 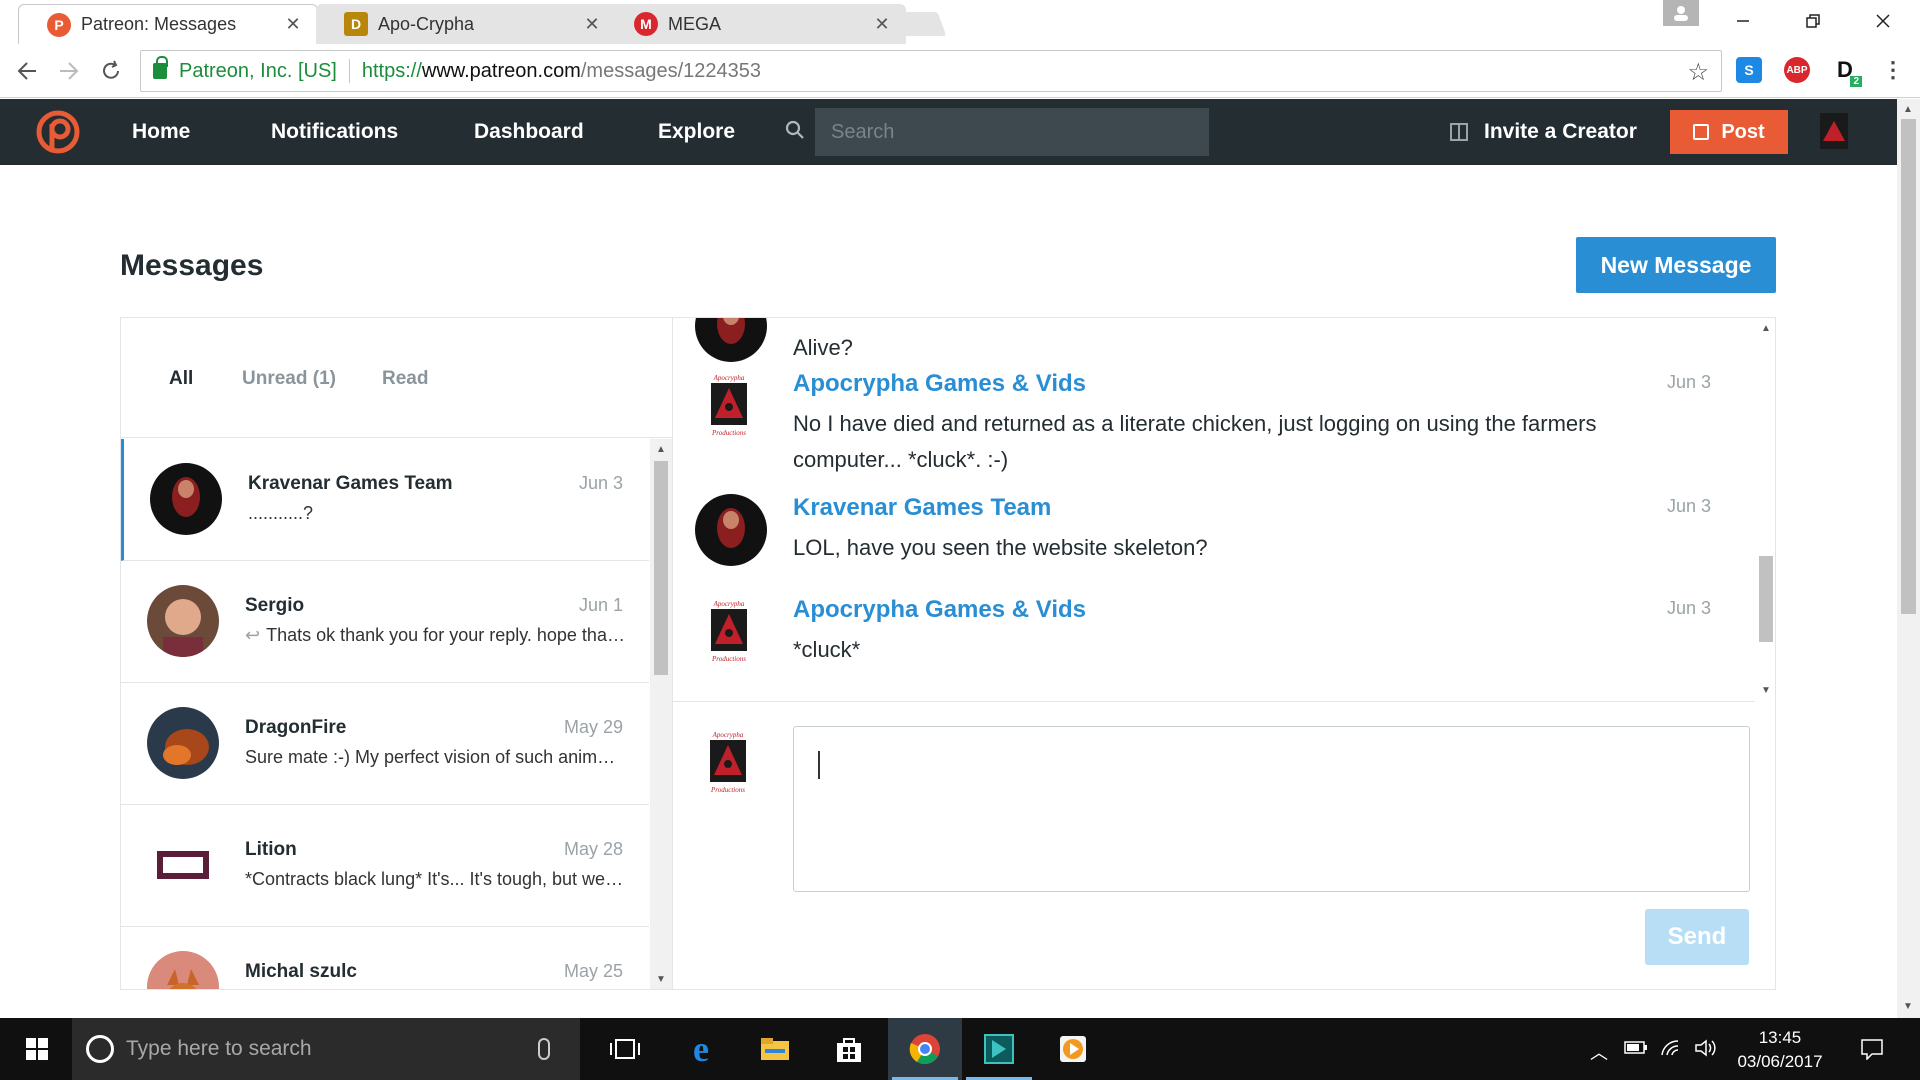 What do you see at coordinates (1780, 1050) in the screenshot?
I see `system-clock: 13:45 03/06/2017` at bounding box center [1780, 1050].